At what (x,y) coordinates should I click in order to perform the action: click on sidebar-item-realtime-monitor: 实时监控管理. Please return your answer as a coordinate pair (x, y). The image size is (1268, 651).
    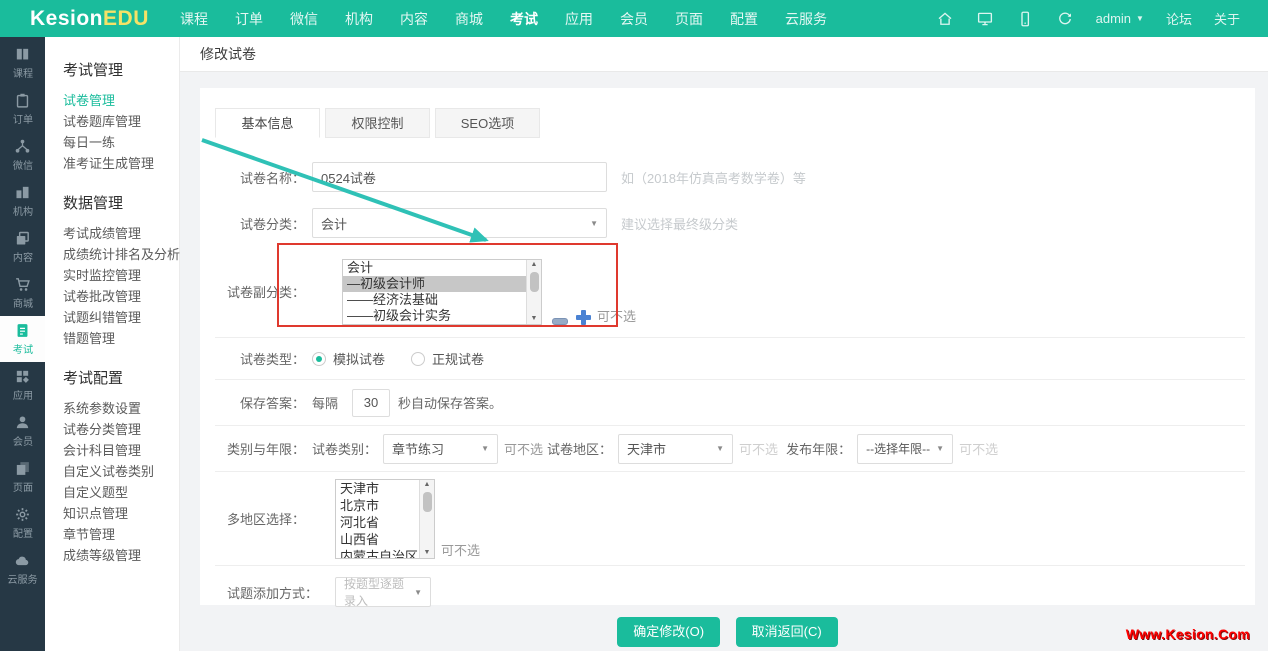
    Looking at the image, I should click on (121, 275).